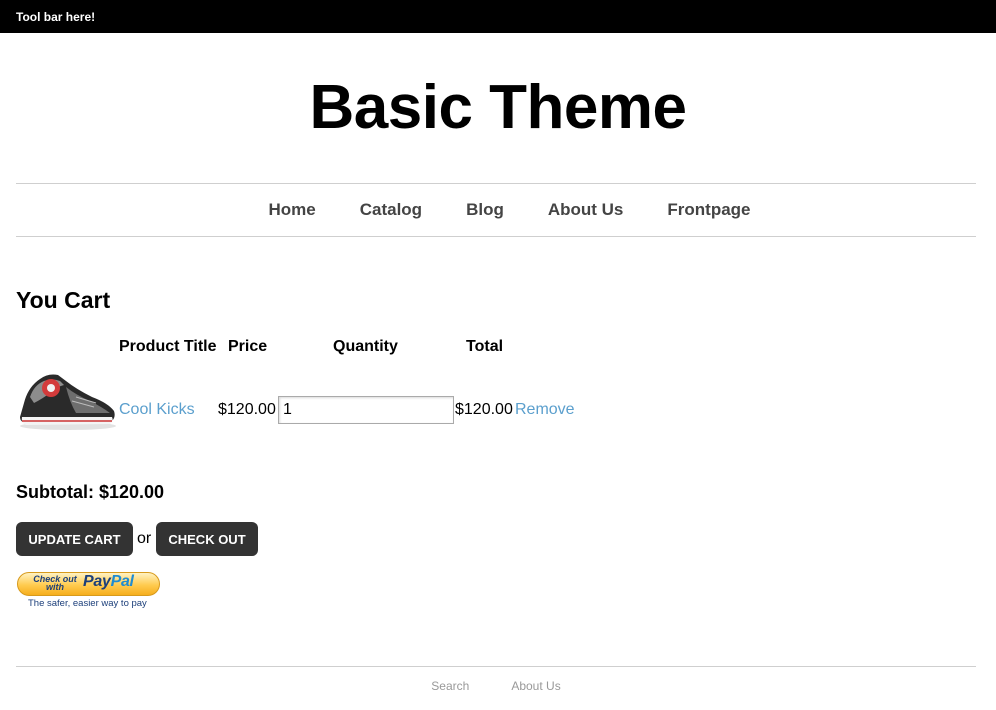 The image size is (996, 710). Describe the element at coordinates (122, 581) in the screenshot. I see `paypal-logo-pal: Pal` at that location.